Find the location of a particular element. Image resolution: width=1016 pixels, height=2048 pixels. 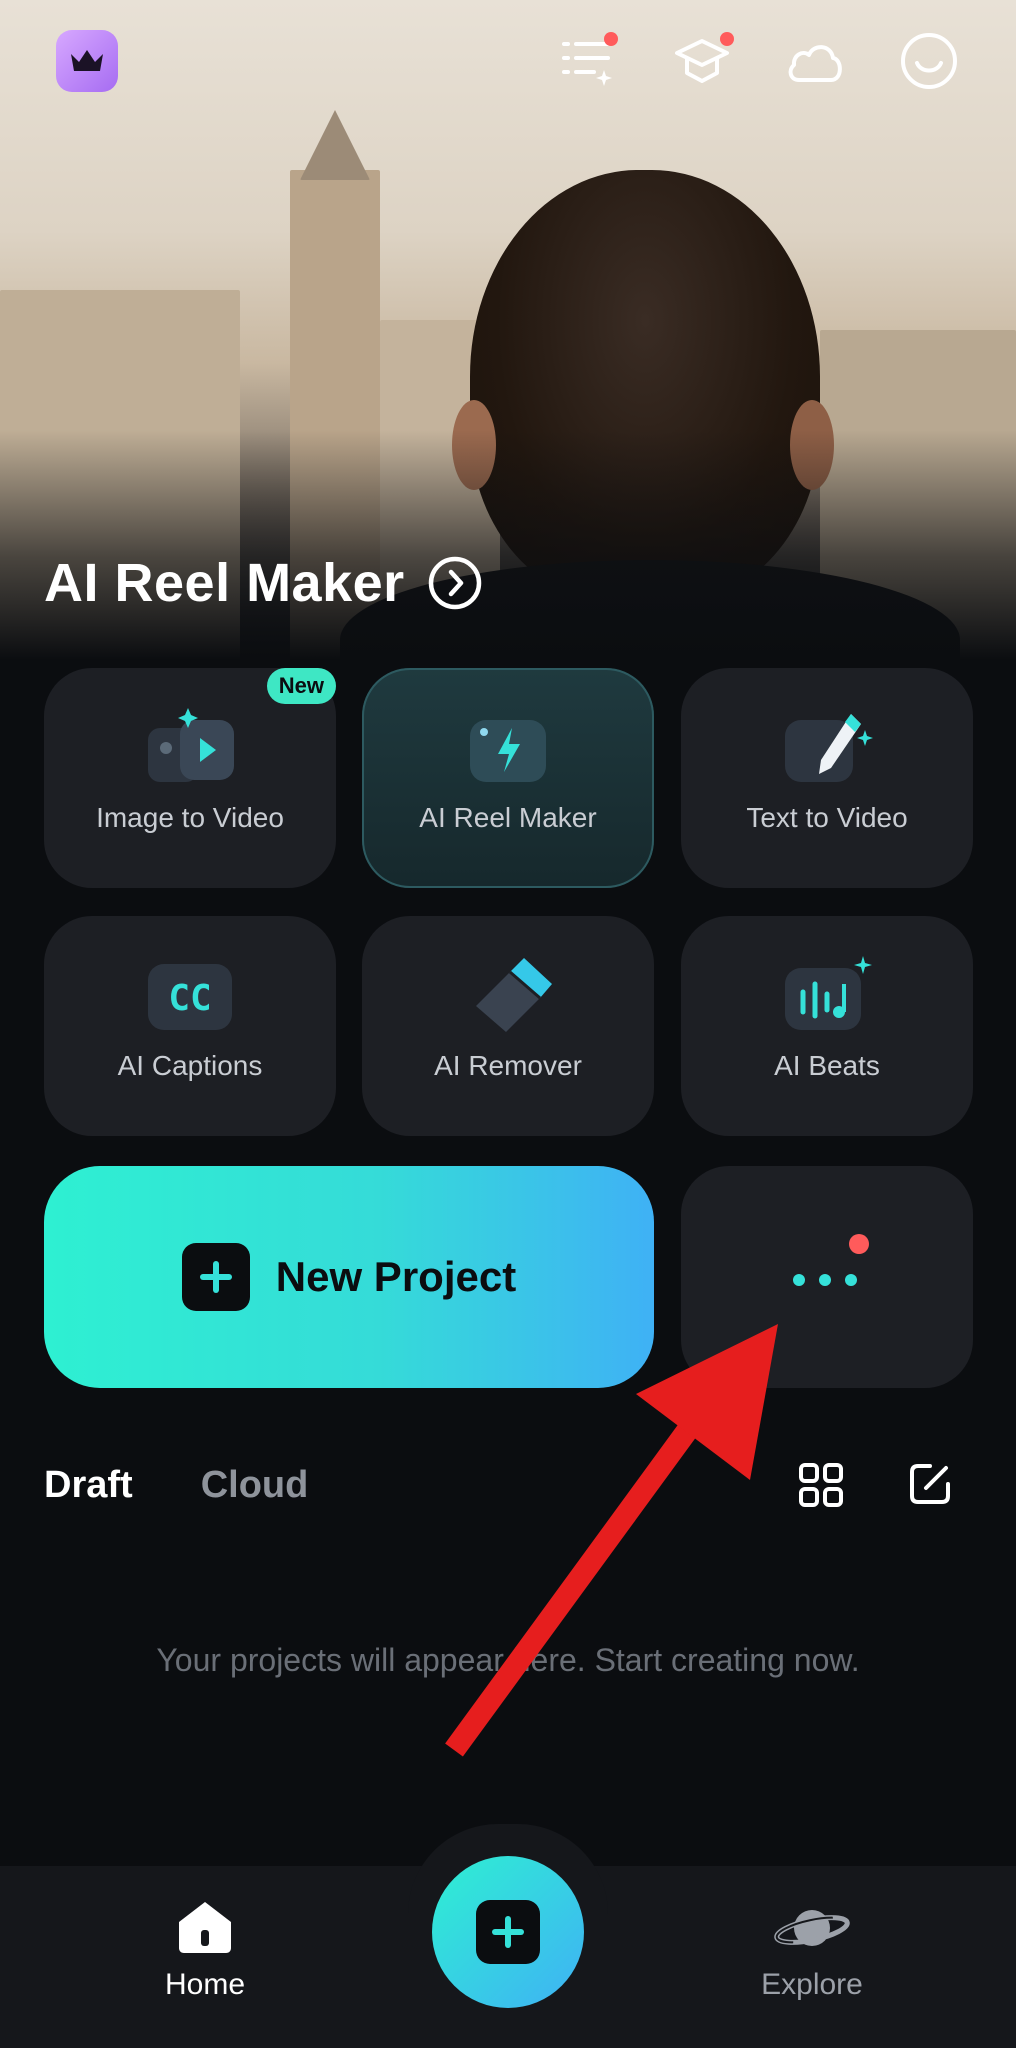

grid-view-button is located at coordinates (821, 1485).